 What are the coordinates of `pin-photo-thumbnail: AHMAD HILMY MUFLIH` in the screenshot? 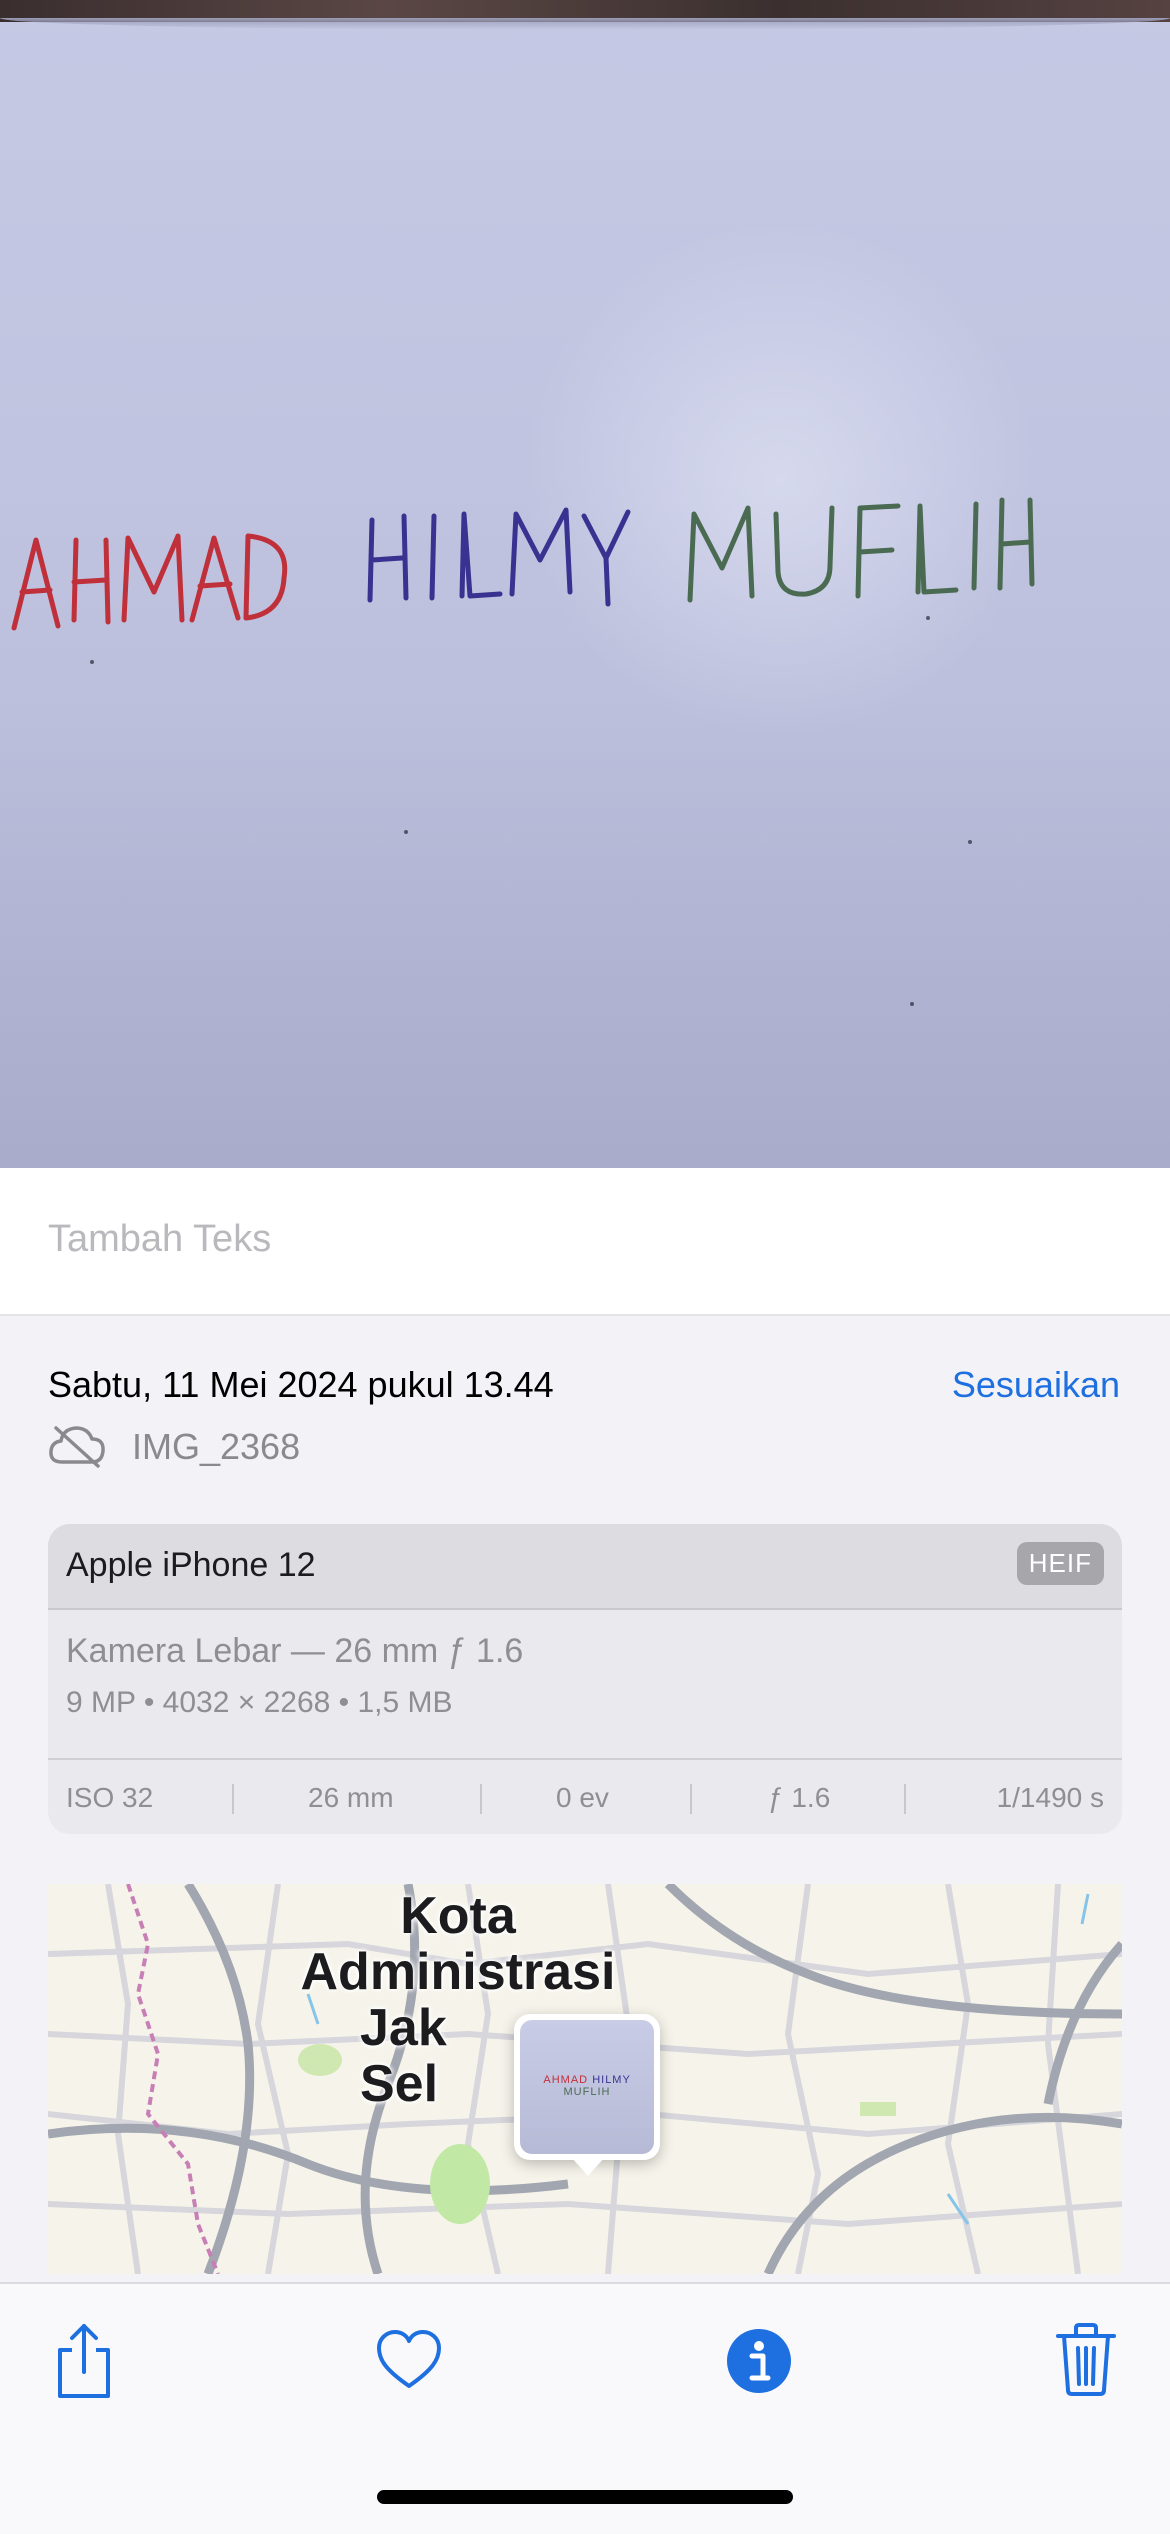 It's located at (587, 2087).